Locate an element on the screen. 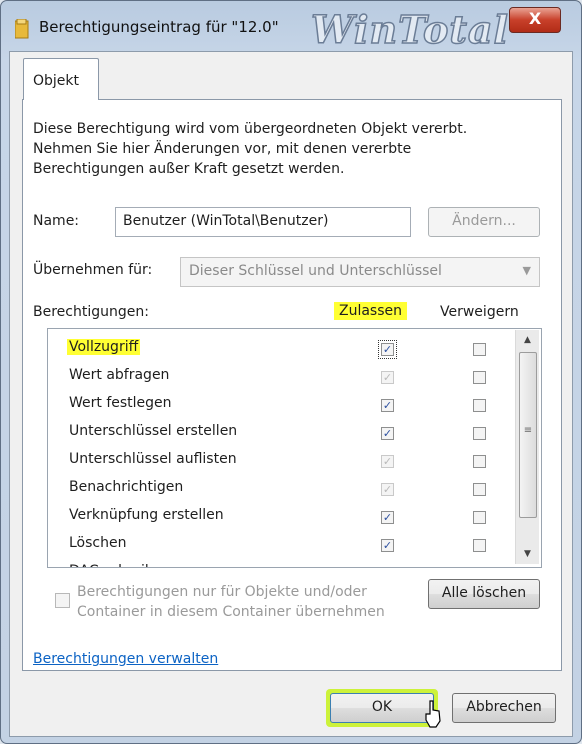 The height and width of the screenshot is (744, 582). list-scrollbar: ▲ ≡ ▼ is located at coordinates (527, 447).